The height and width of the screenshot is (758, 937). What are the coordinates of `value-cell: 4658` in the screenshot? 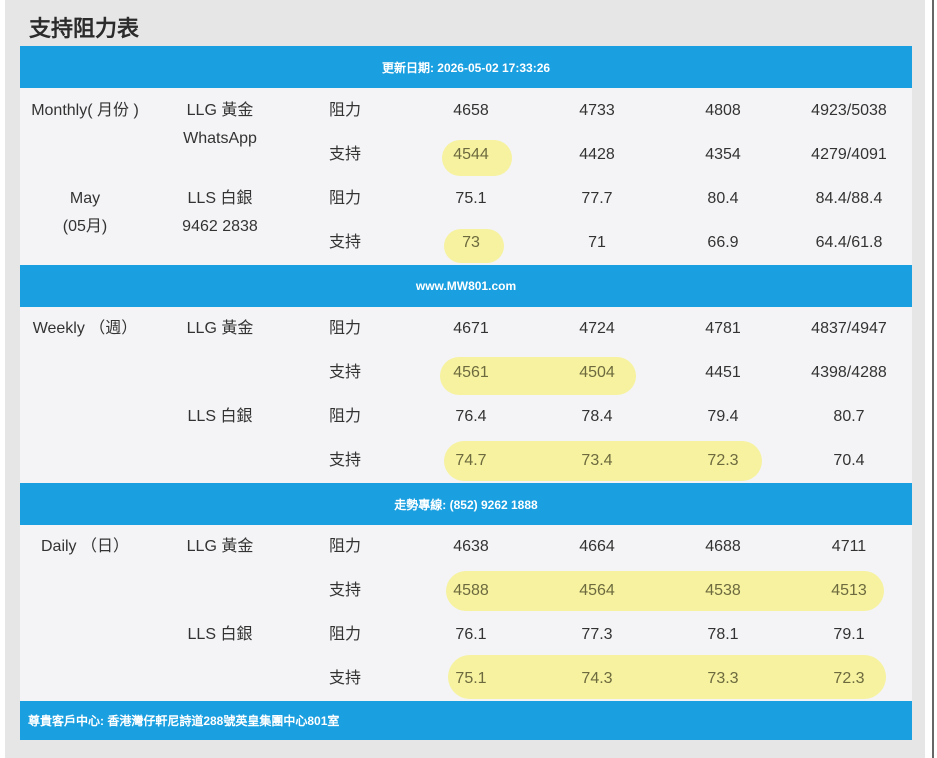 It's located at (471, 110).